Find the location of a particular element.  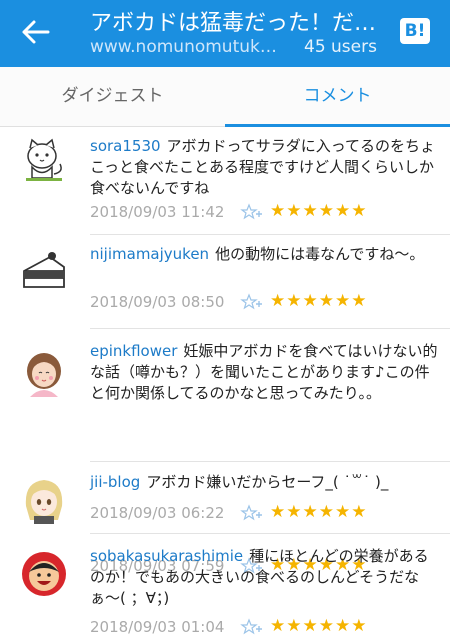

comment-text: 他の動物には毒なんですね〜。 is located at coordinates (320, 254).